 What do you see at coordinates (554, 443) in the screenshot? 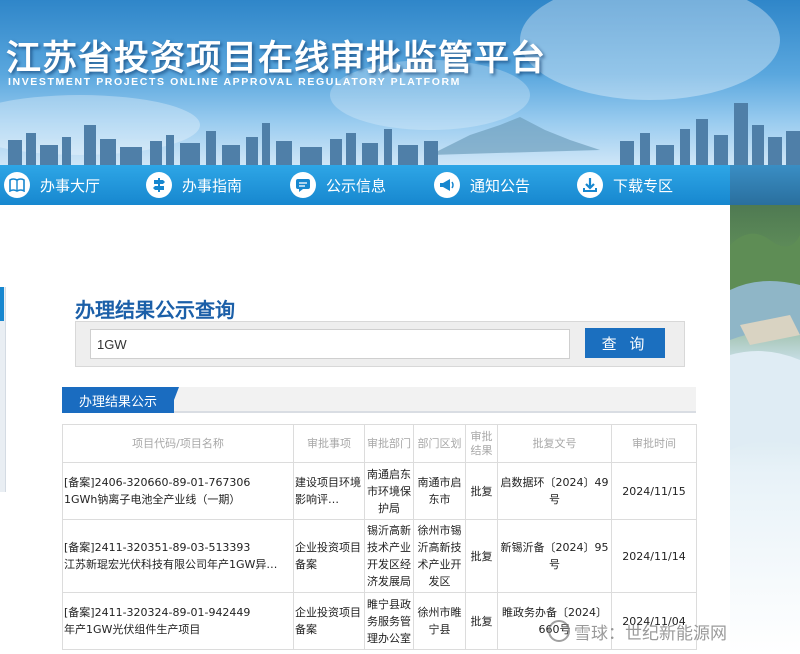
I see `column-header-doc: 批复文号` at bounding box center [554, 443].